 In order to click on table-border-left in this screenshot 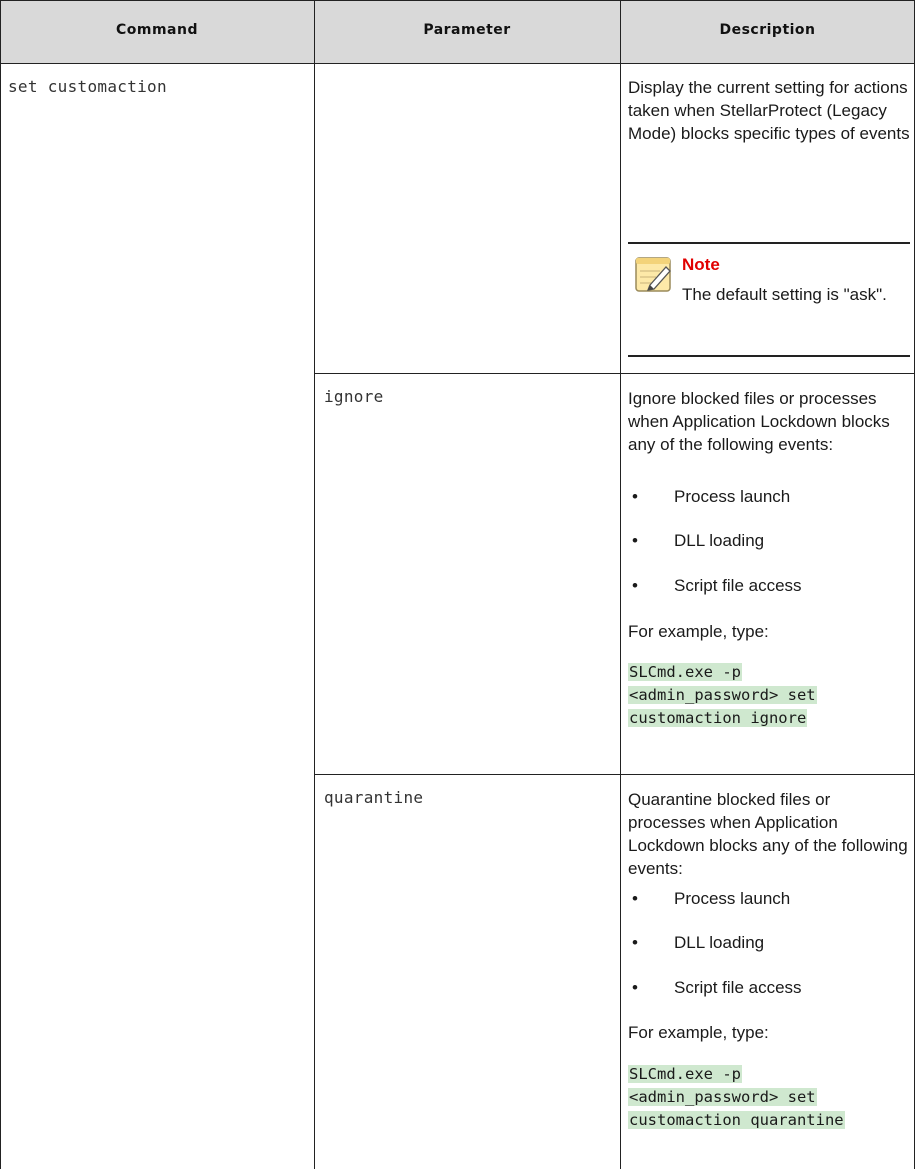, I will do `click(0, 584)`.